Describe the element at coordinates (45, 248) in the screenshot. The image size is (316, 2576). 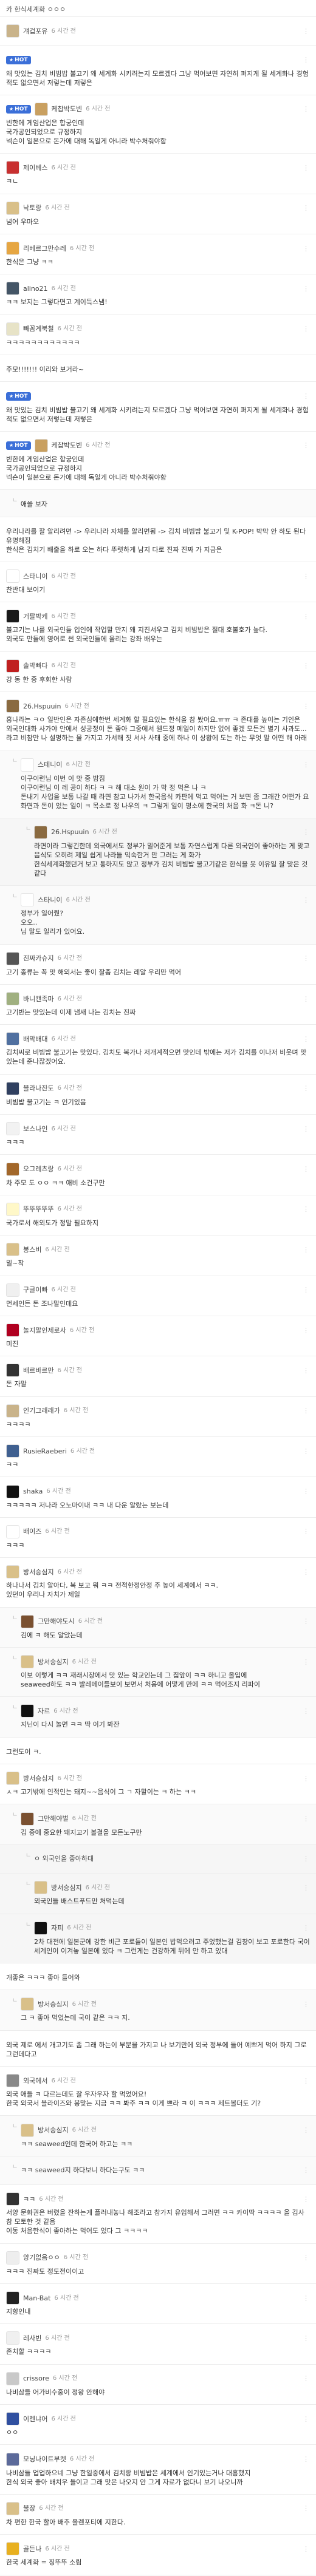
I see `comment-author: 리베르그만수레` at that location.